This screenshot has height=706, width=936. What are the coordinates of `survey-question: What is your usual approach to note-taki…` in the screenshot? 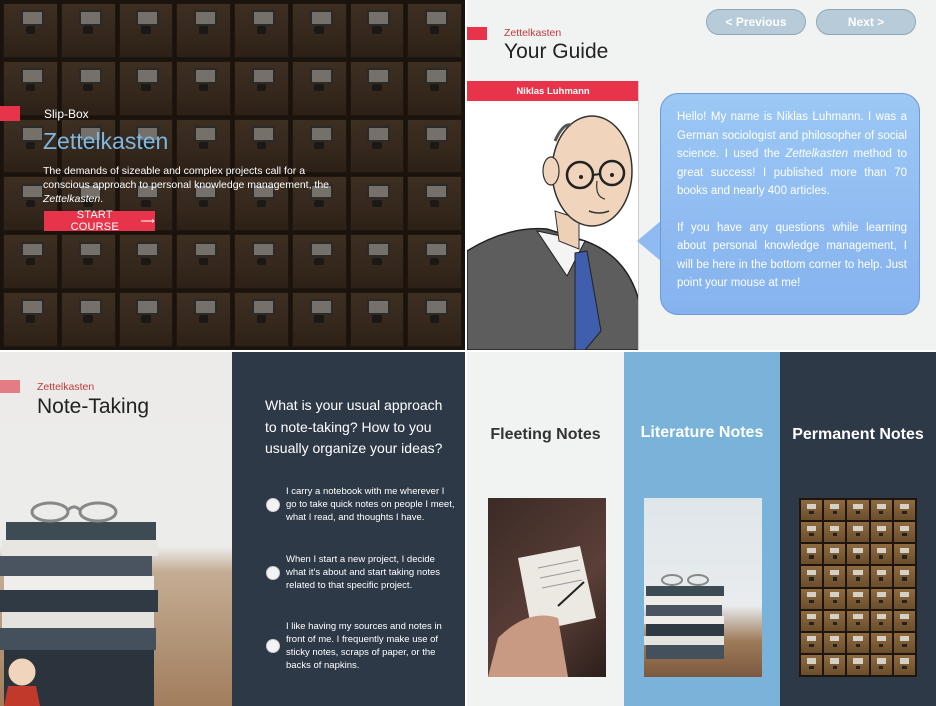 It's located at (354, 426).